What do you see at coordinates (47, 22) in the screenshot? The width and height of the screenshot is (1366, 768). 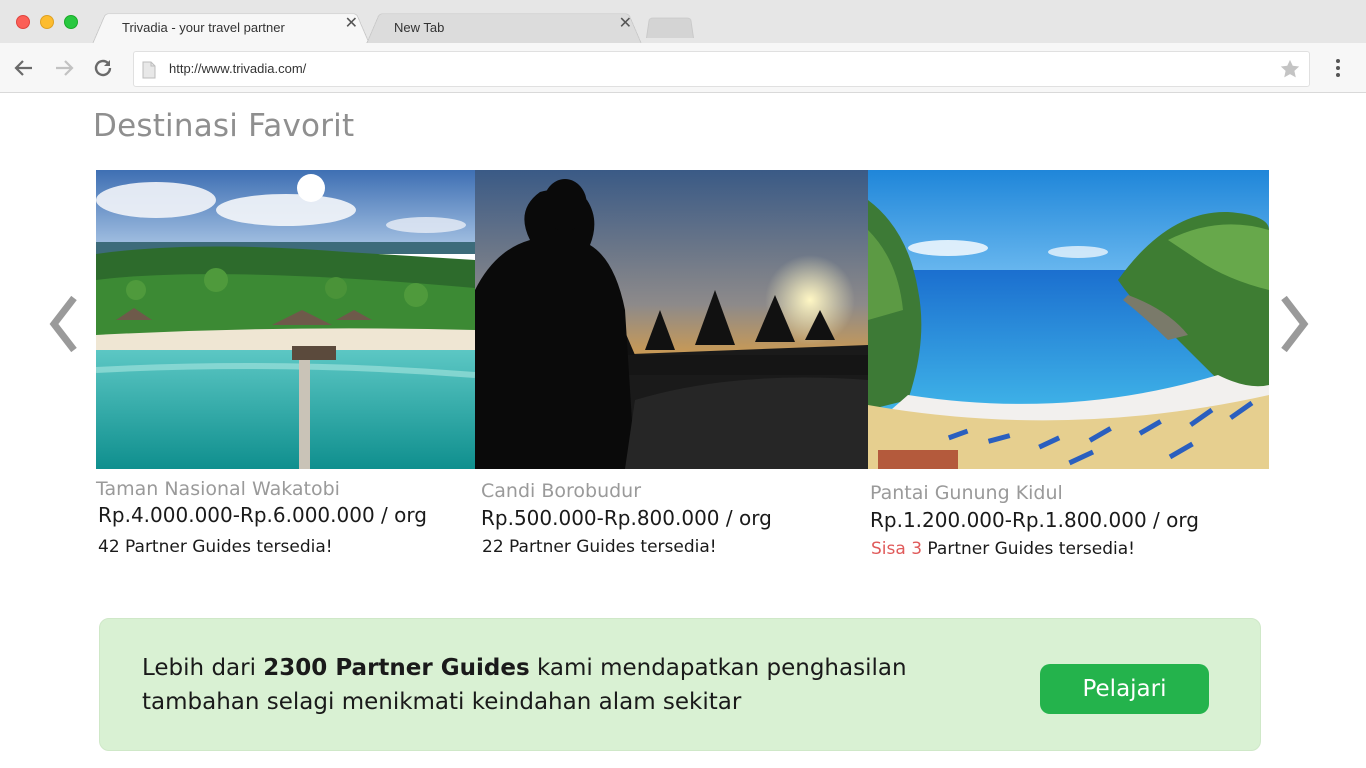 I see `window-minimize-button` at bounding box center [47, 22].